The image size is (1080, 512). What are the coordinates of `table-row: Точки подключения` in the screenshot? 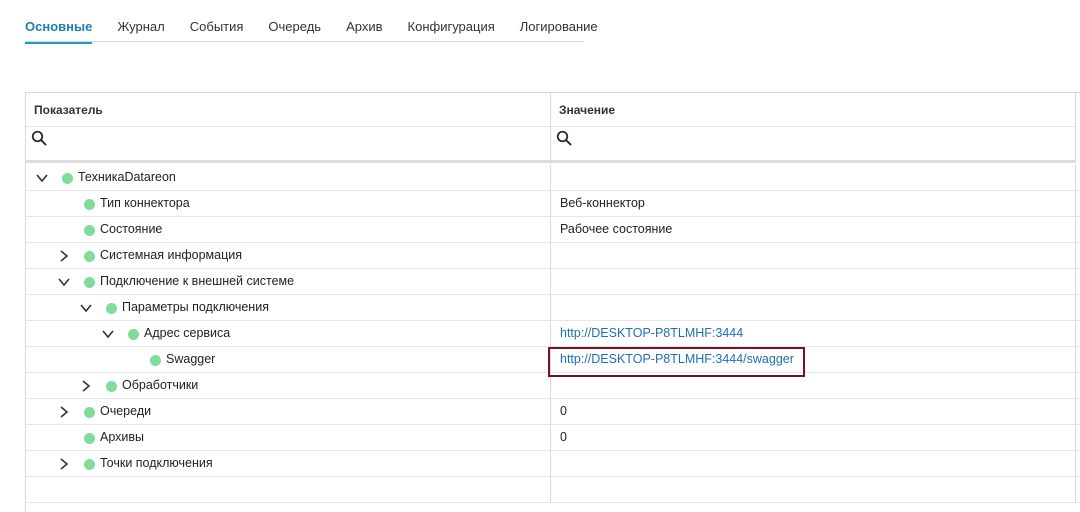 It's located at (553, 464).